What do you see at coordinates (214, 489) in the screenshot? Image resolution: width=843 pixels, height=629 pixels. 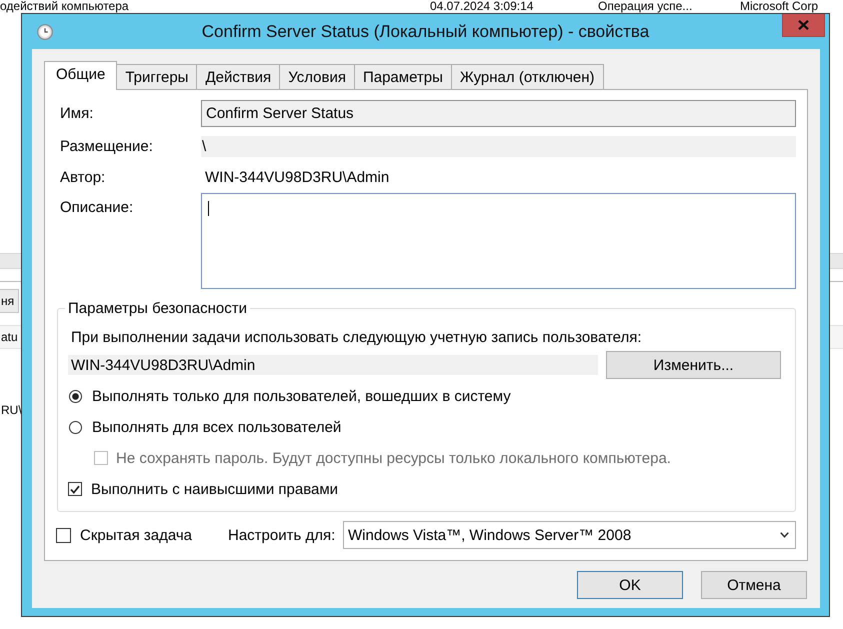 I see `checkbox-label: Выполнить с наивысшими правами` at bounding box center [214, 489].